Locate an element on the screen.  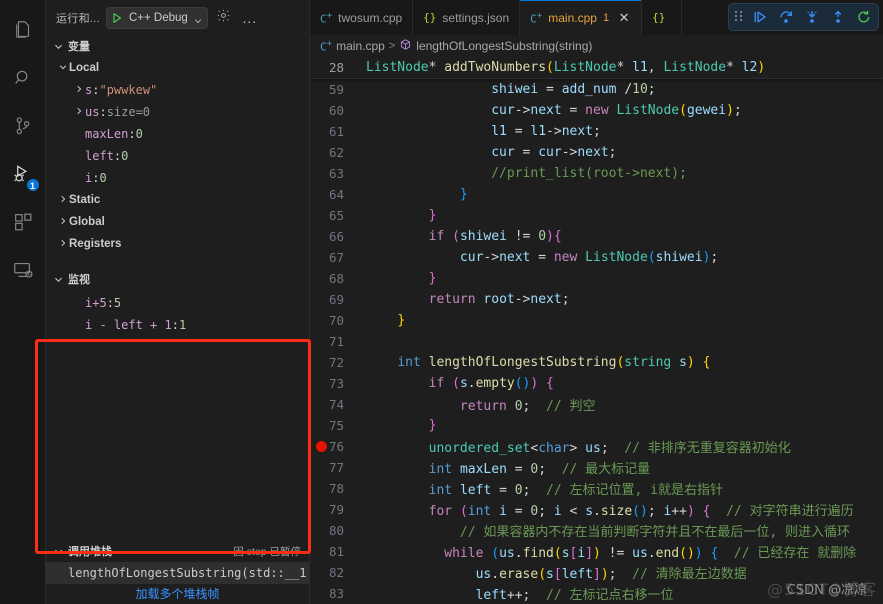
code-line-63: 63 //print_list(root->next); is located at coordinates (596, 173).